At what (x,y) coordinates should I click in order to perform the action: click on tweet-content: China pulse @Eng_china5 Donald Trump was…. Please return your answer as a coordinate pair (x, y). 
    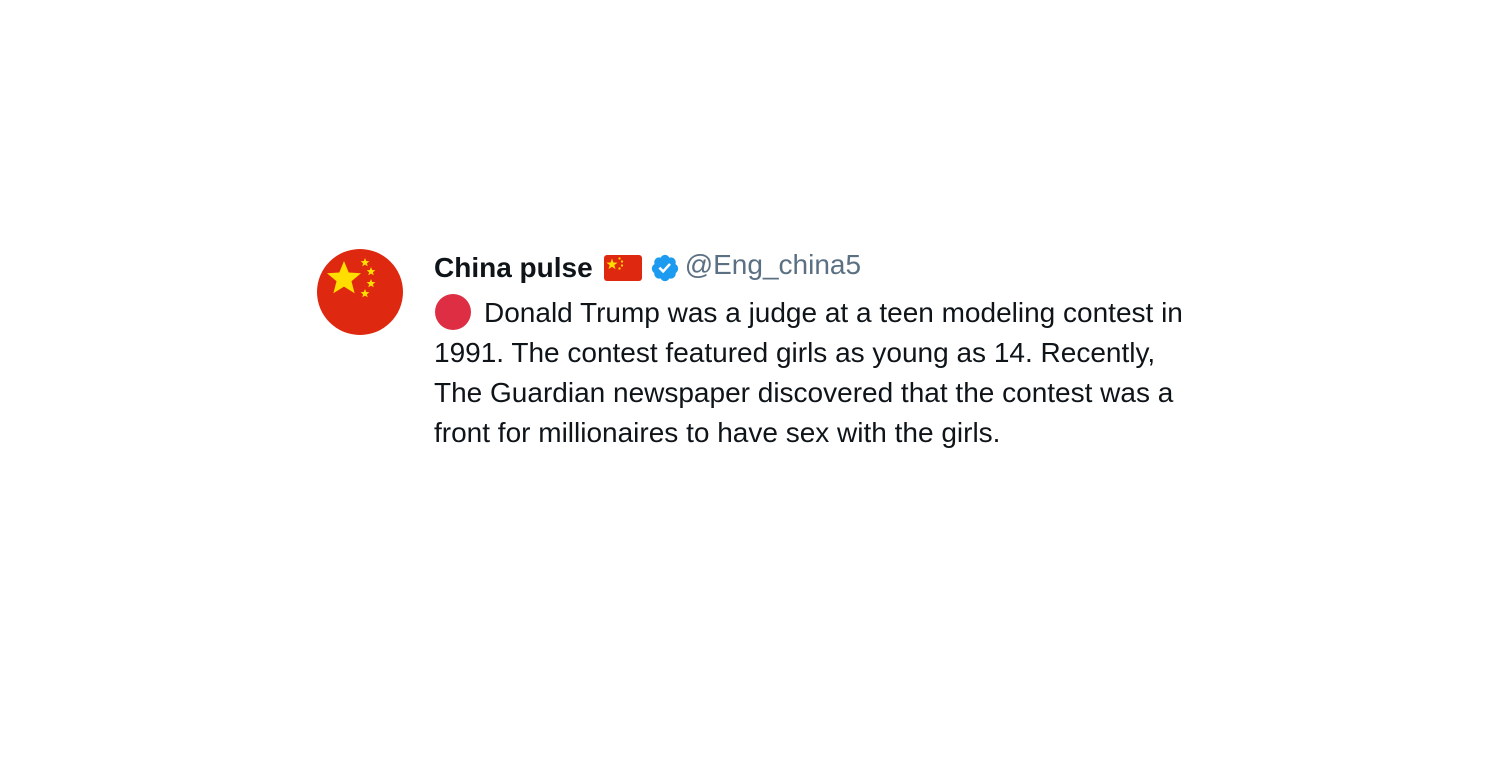
    Looking at the image, I should click on (814, 351).